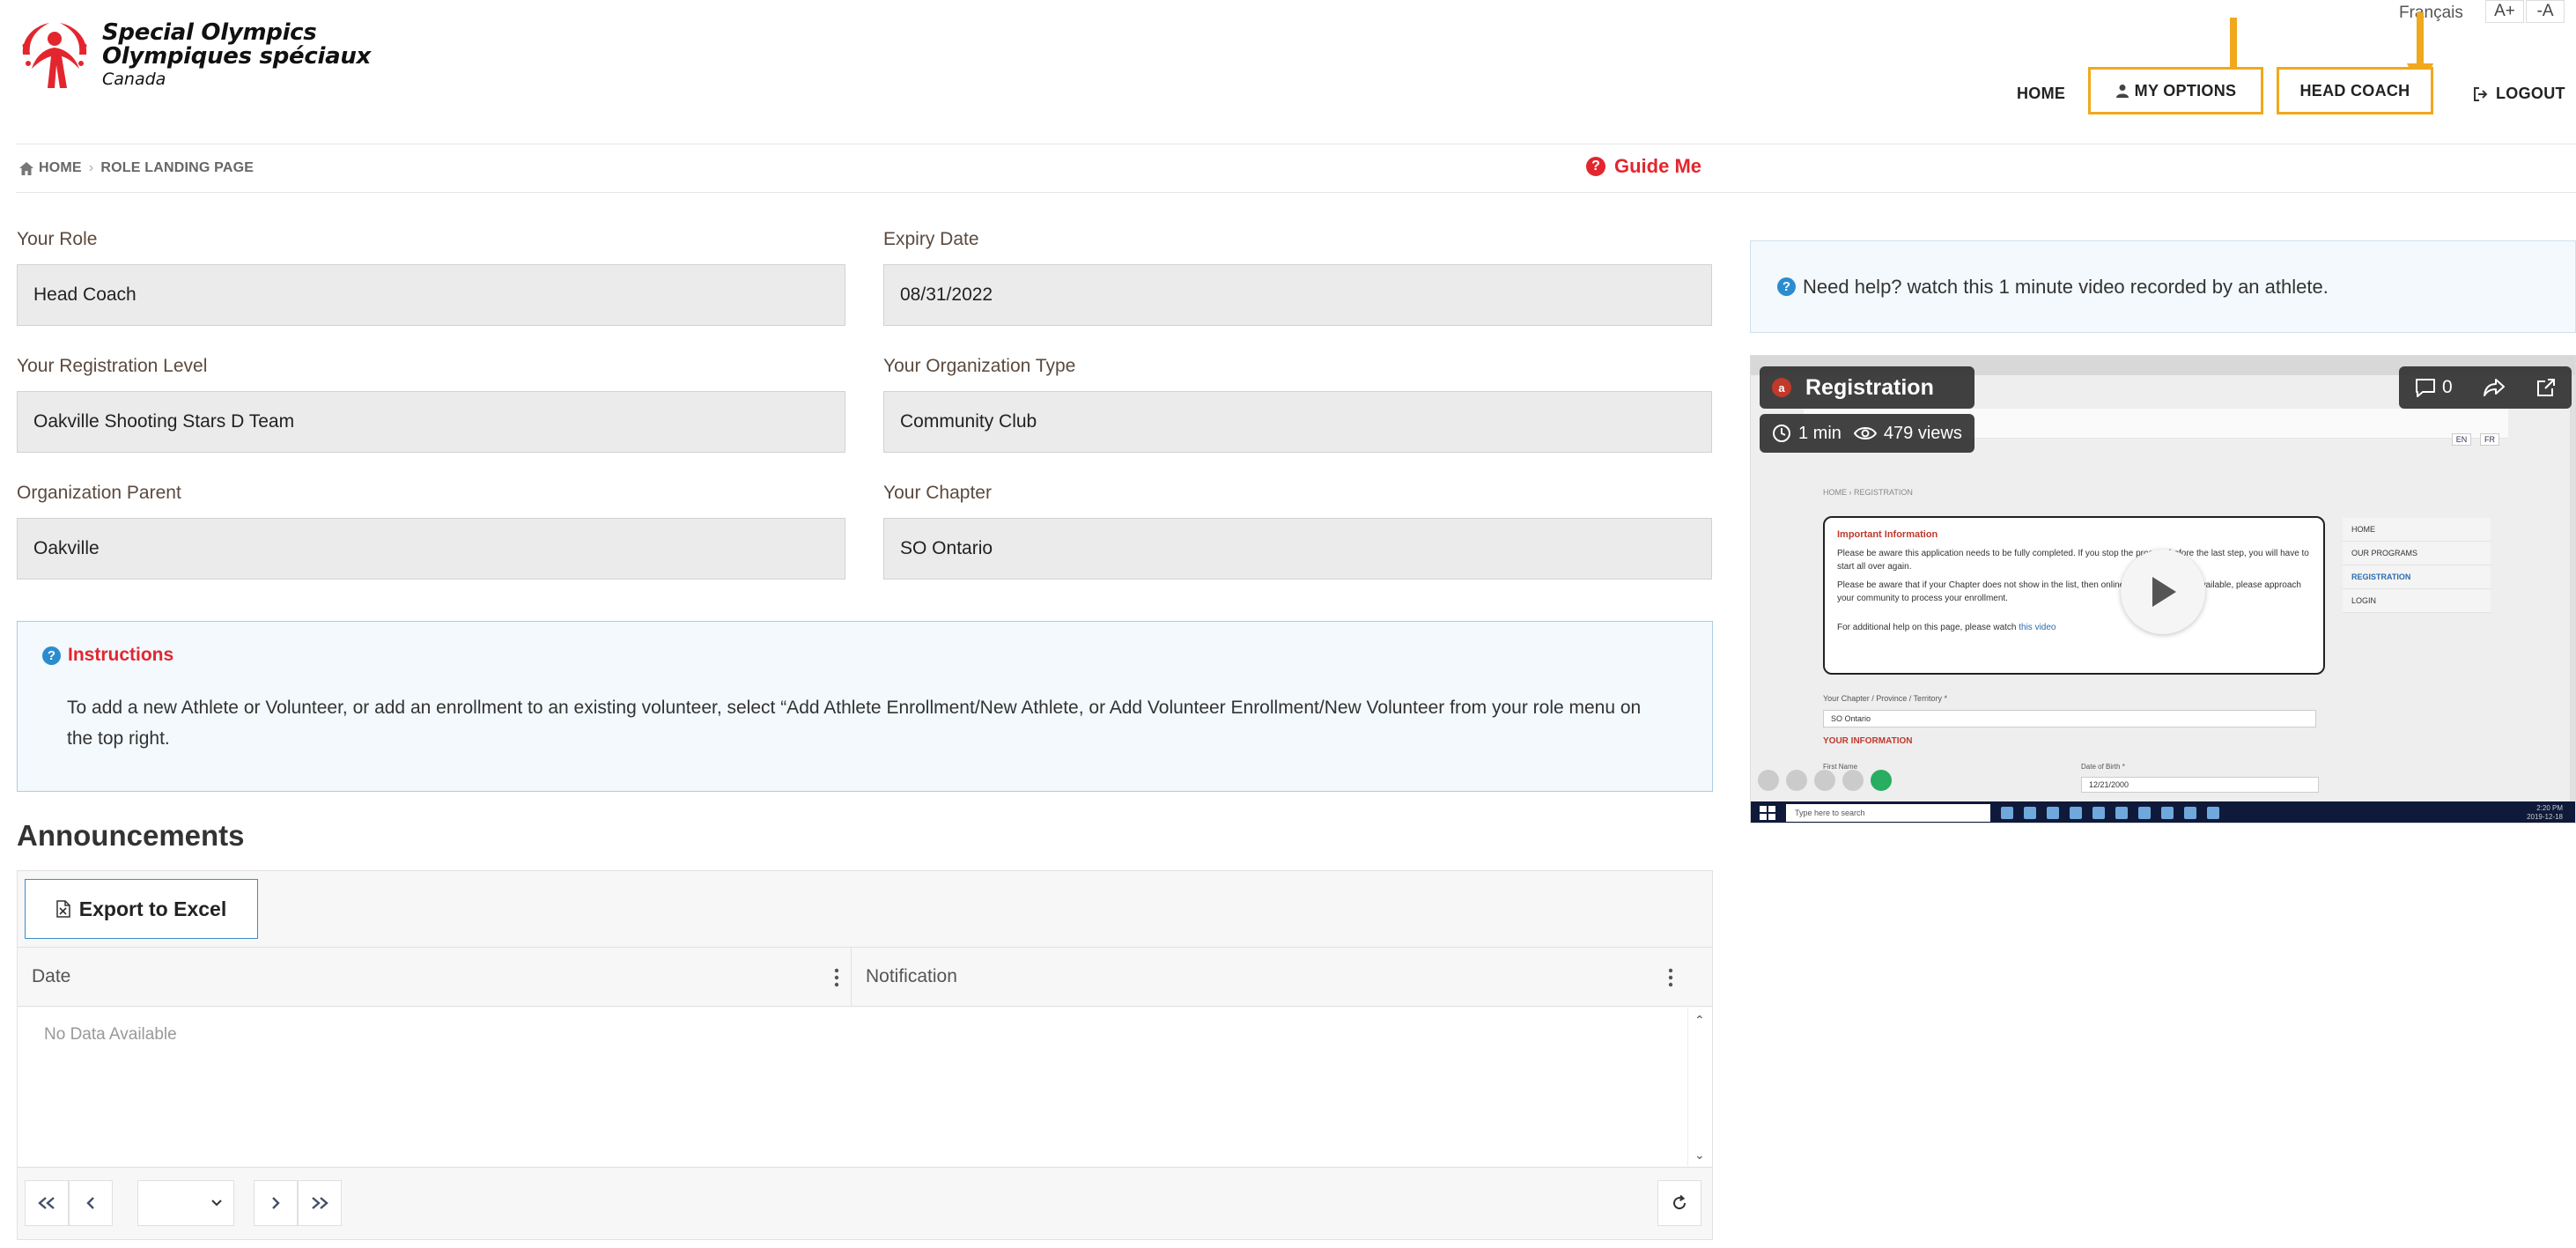  Describe the element at coordinates (2122, 91) in the screenshot. I see `user-icon` at that location.